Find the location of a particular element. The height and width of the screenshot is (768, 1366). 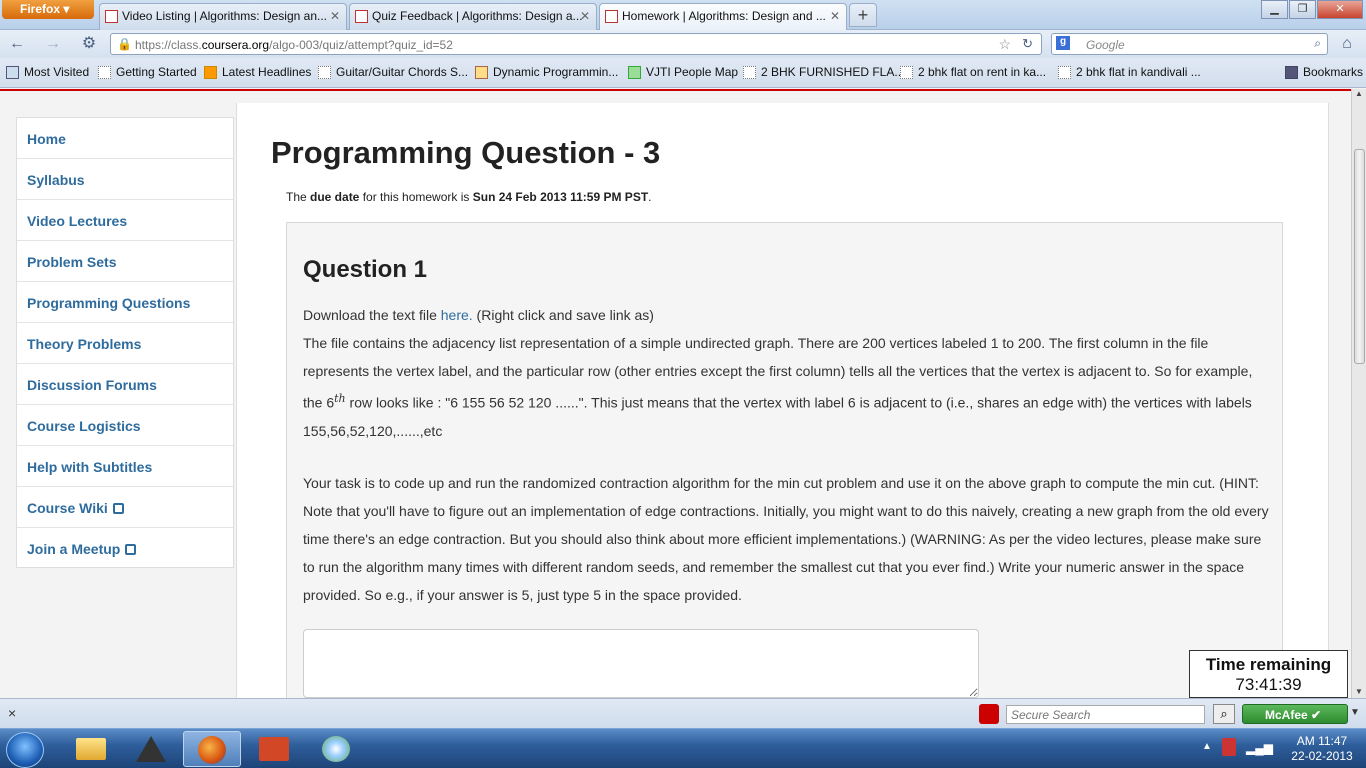

scrollbar-thumb is located at coordinates (1359, 256).